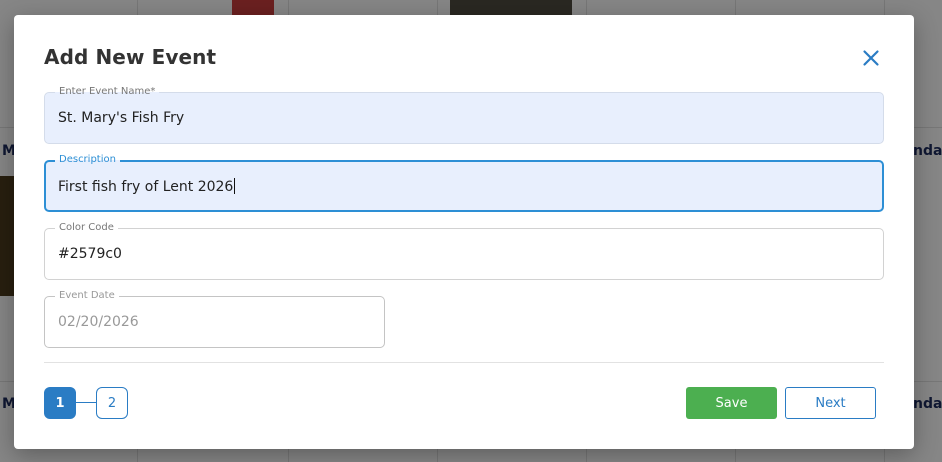  Describe the element at coordinates (464, 114) in the screenshot. I see `event-name-field: Enter Event Name* St. Mary's Fish Fry` at that location.